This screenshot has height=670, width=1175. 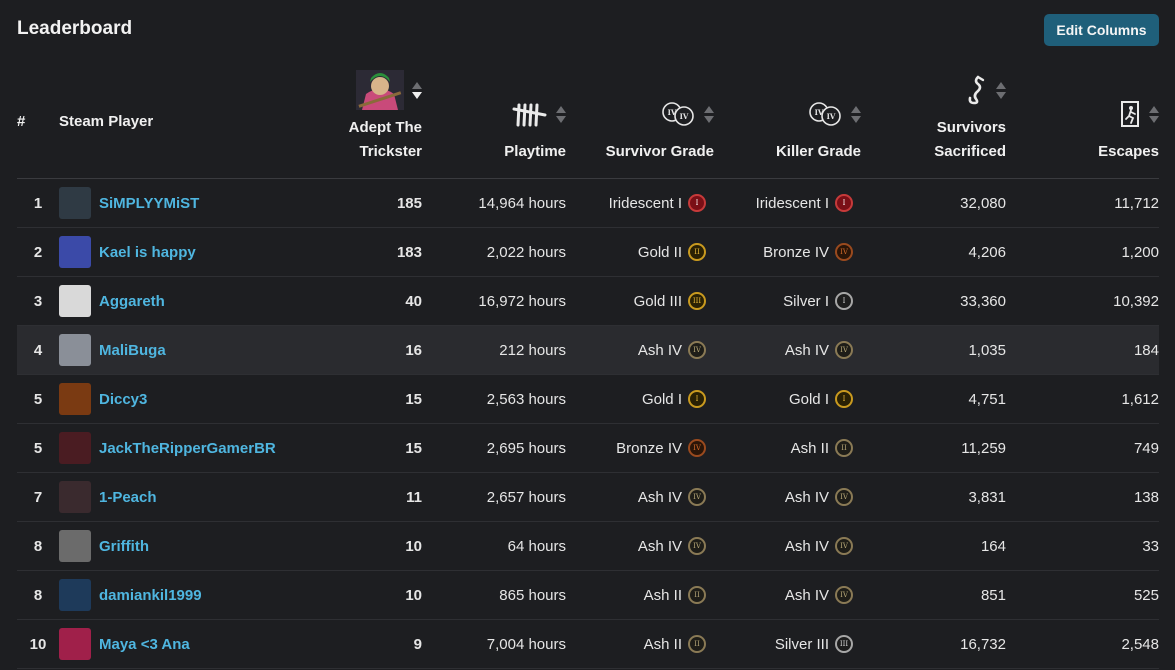 What do you see at coordinates (380, 90) in the screenshot?
I see `trickster-portrait-icon` at bounding box center [380, 90].